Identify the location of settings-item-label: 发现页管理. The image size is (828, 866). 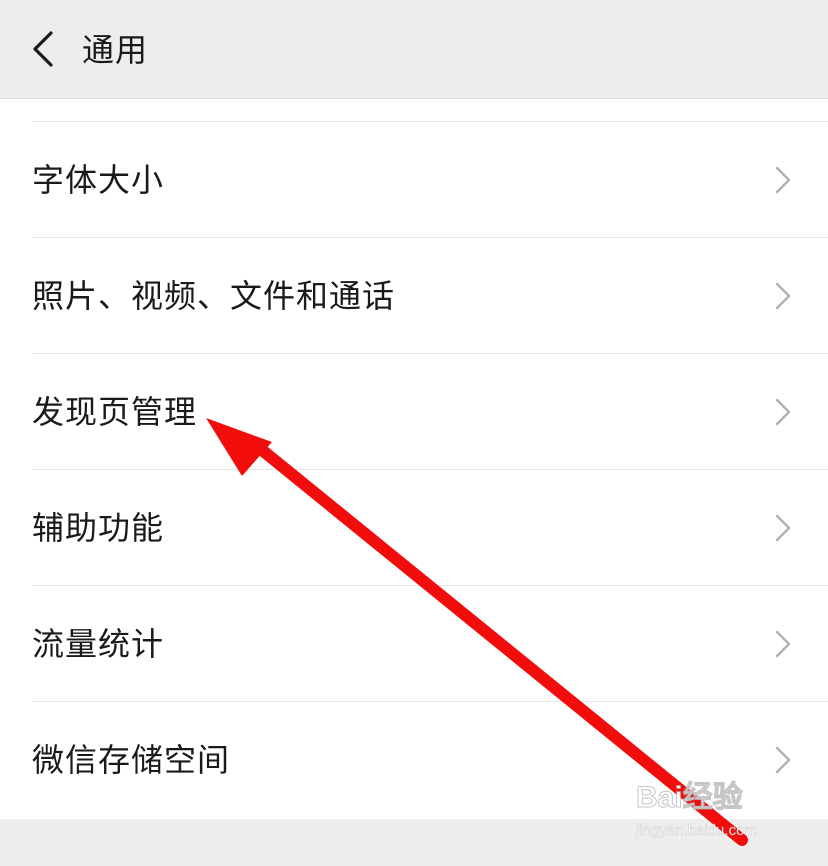
(115, 412).